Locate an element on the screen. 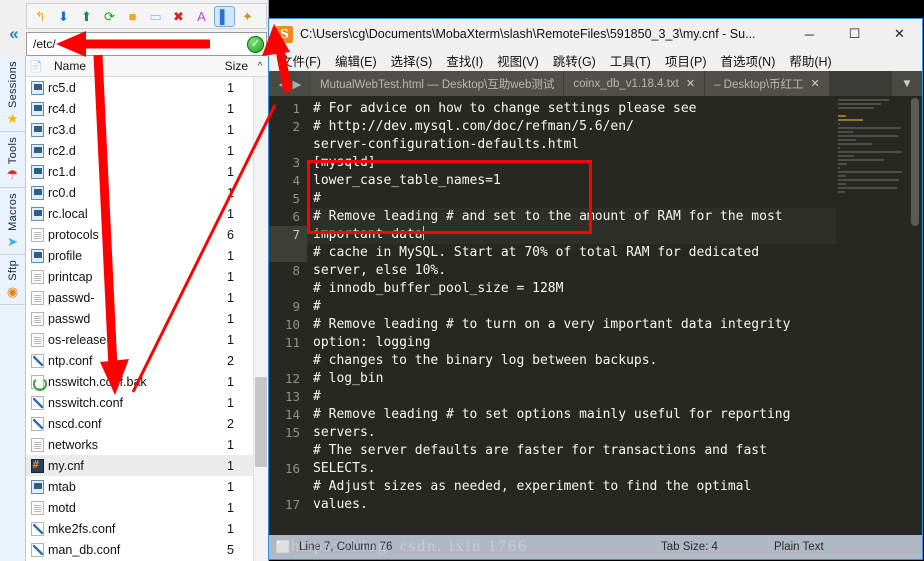 Image resolution: width=924 pixels, height=561 pixels. file-row: profile 1 is located at coordinates (140, 255).